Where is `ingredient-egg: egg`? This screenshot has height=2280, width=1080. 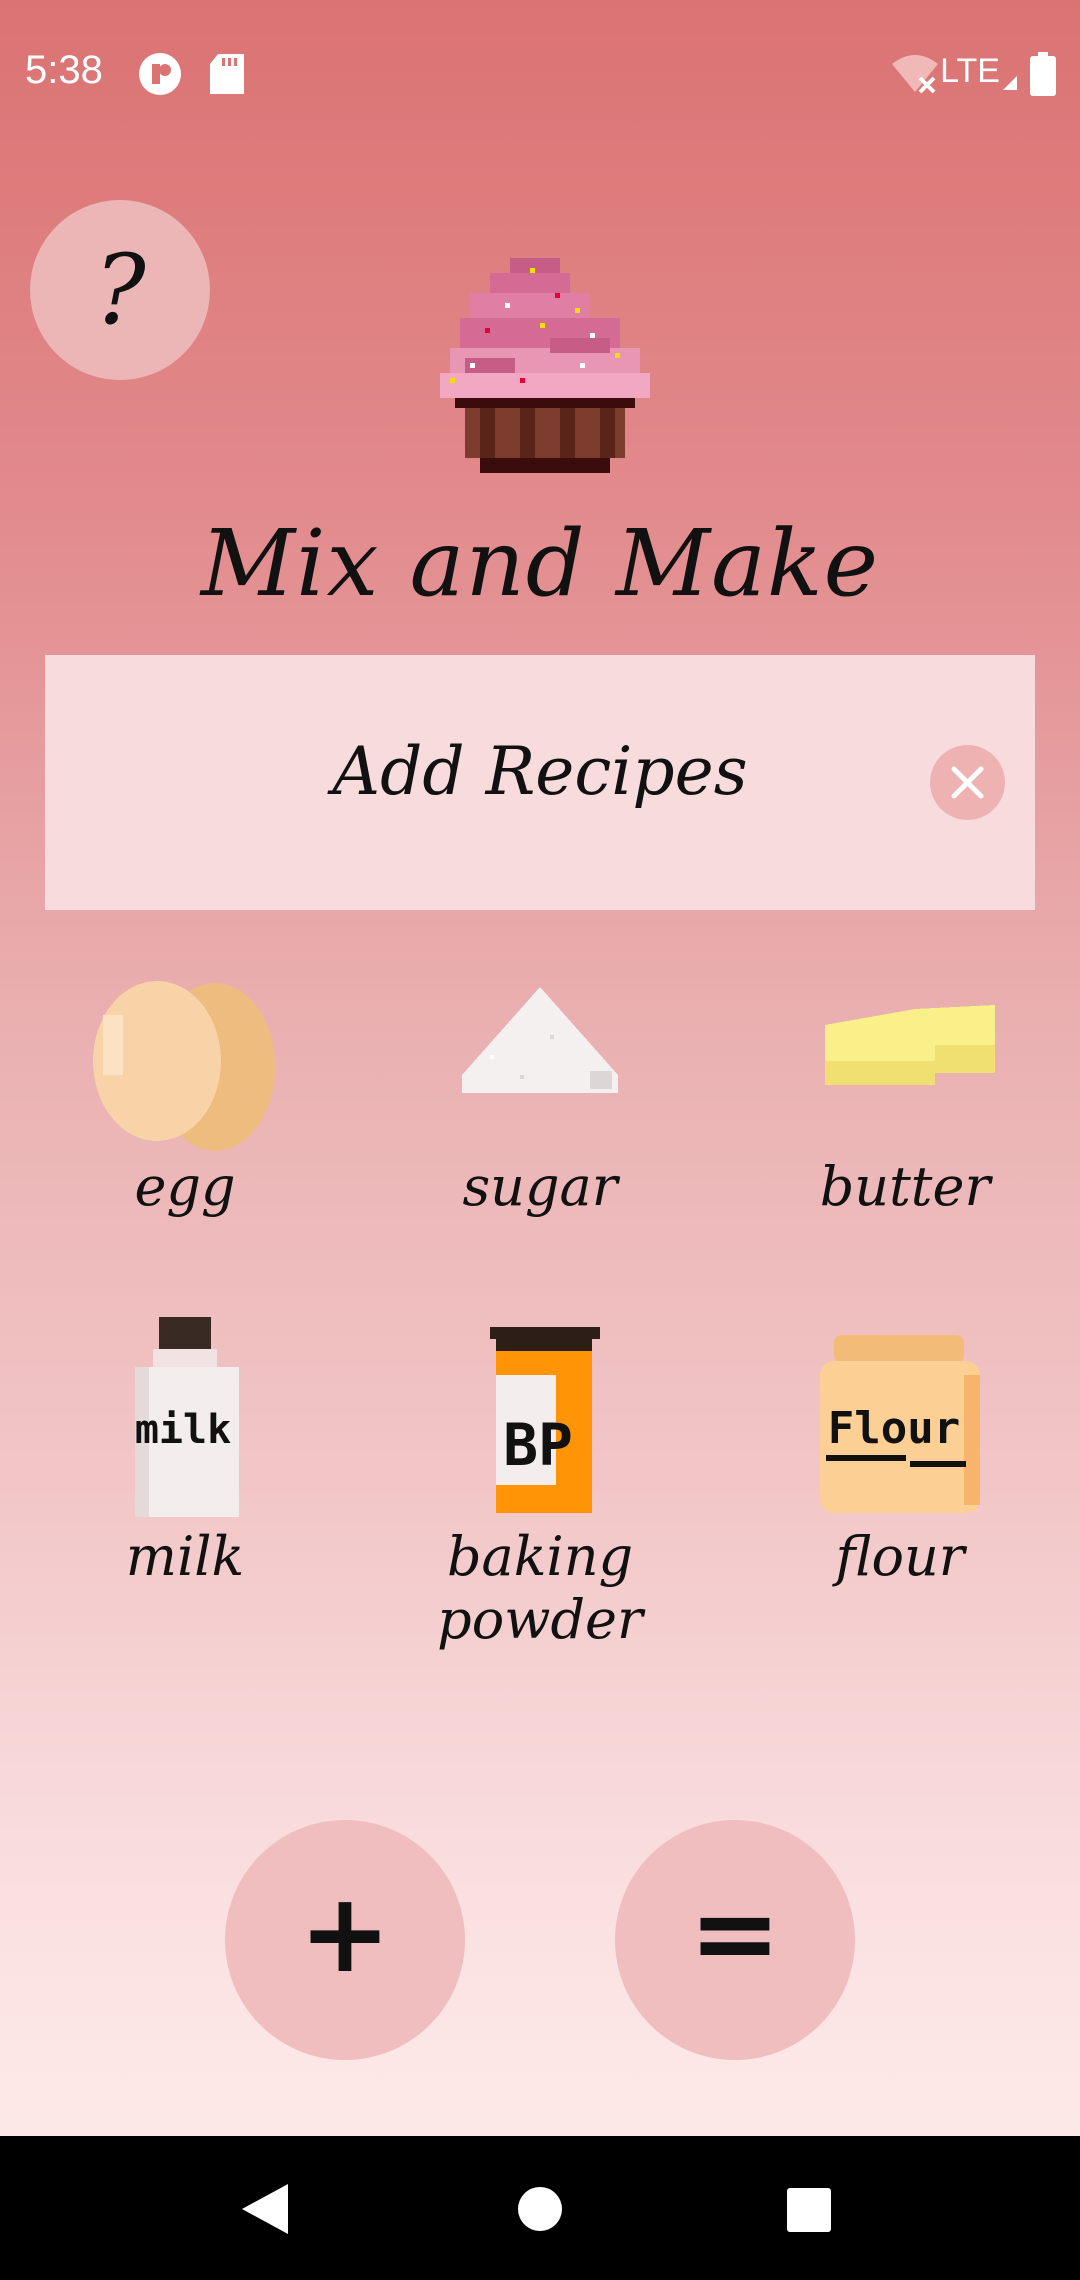
ingredient-egg: egg is located at coordinates (185, 1096).